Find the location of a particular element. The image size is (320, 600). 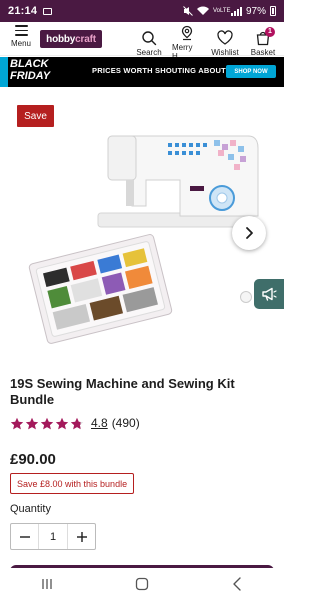

quantity-decrease-button is located at coordinates (24, 536).